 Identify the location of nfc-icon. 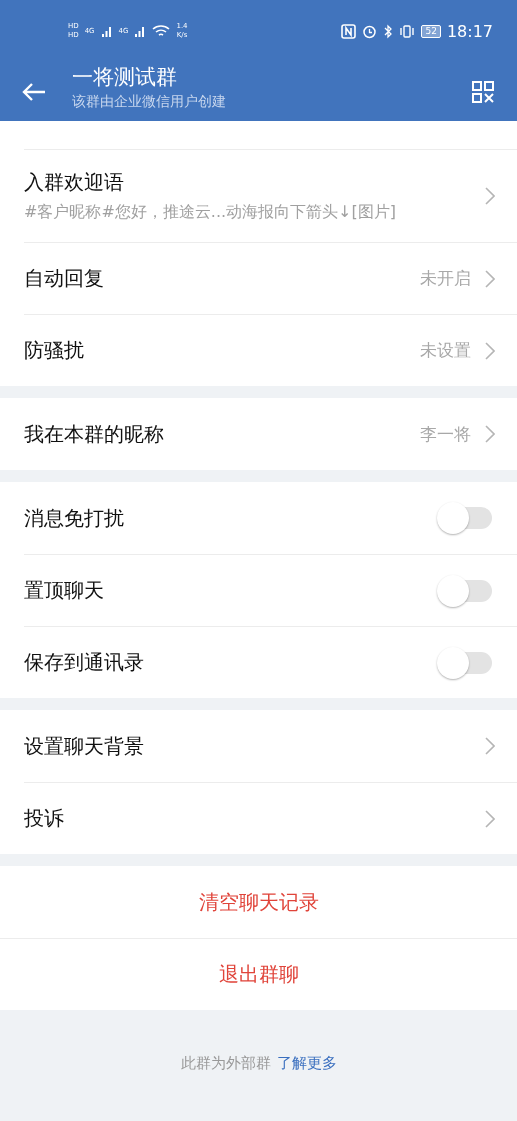
(349, 31).